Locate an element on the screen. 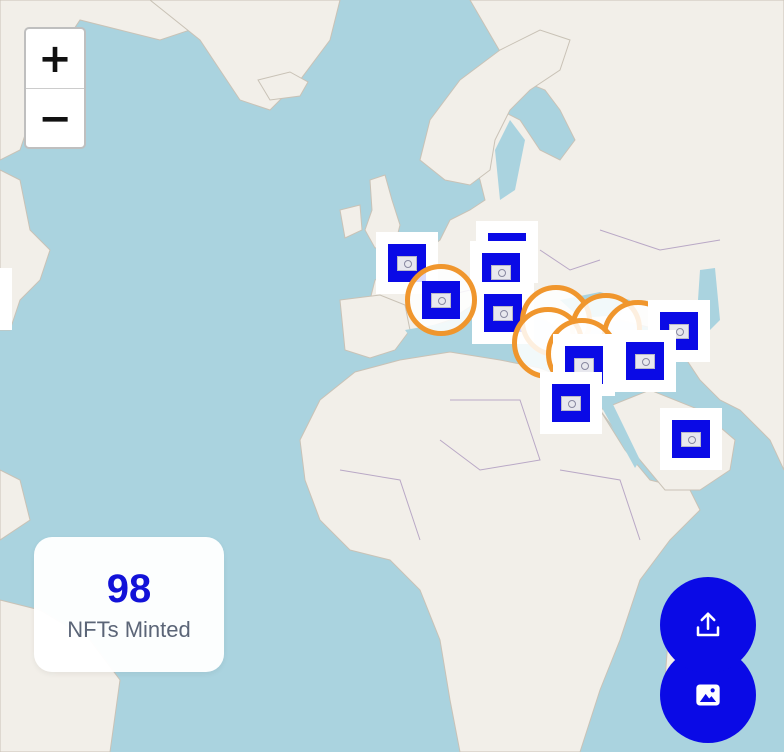  image-icon is located at coordinates (708, 695).